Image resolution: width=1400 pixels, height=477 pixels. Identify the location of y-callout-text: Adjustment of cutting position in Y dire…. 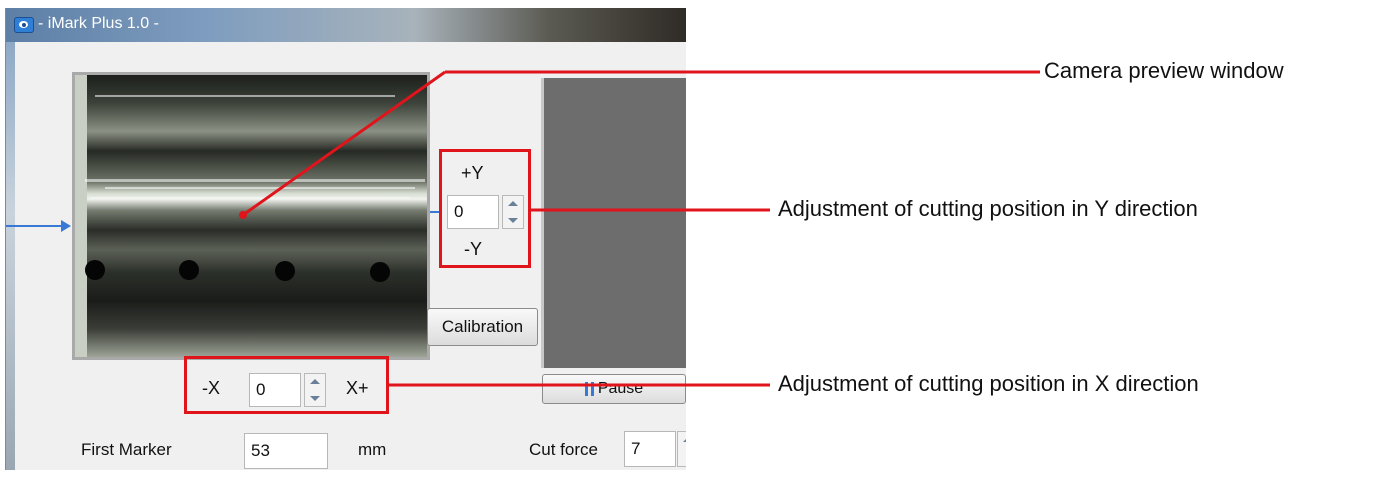
(988, 208).